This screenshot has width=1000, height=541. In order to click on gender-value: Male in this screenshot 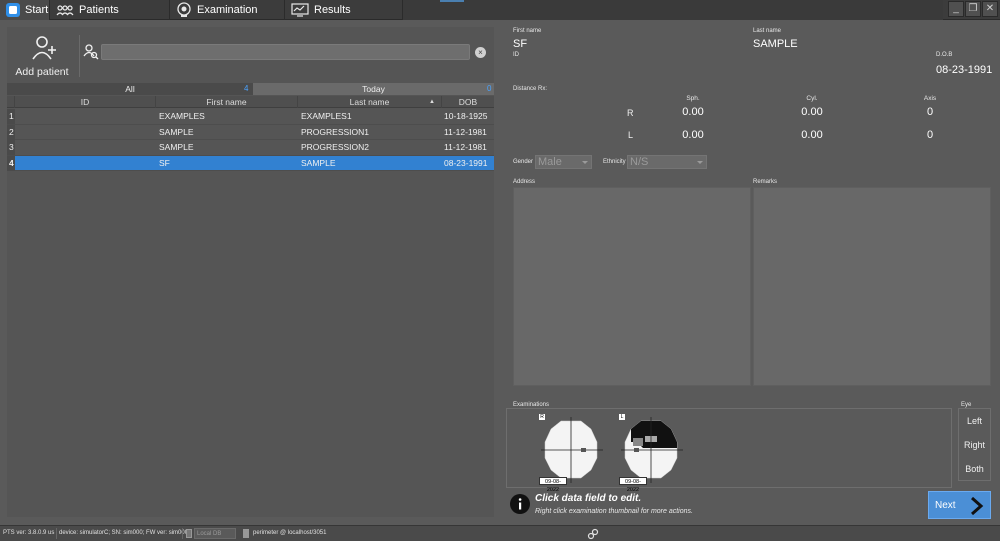, I will do `click(550, 162)`.